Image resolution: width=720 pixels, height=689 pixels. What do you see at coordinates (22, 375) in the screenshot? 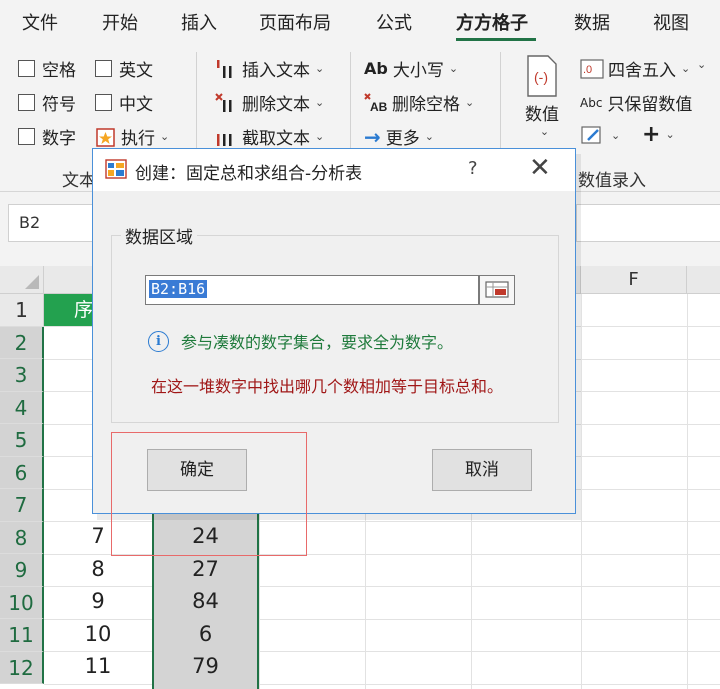
I see `row-header: 3` at bounding box center [22, 375].